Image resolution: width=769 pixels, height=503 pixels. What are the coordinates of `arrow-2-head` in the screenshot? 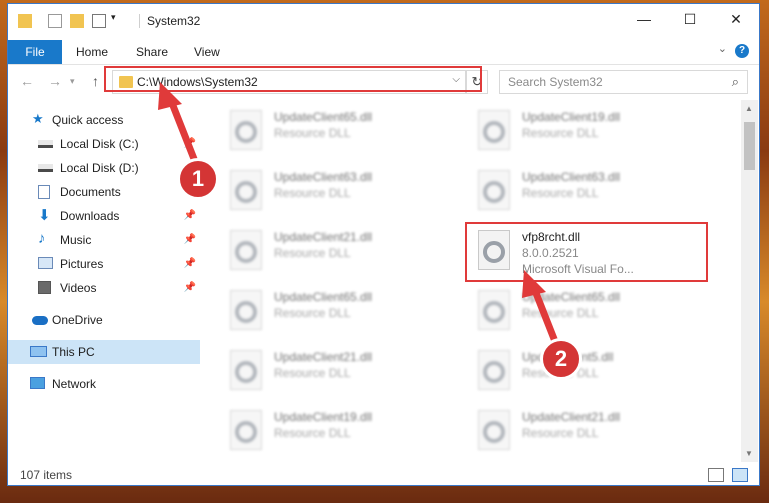 It's located at (534, 284).